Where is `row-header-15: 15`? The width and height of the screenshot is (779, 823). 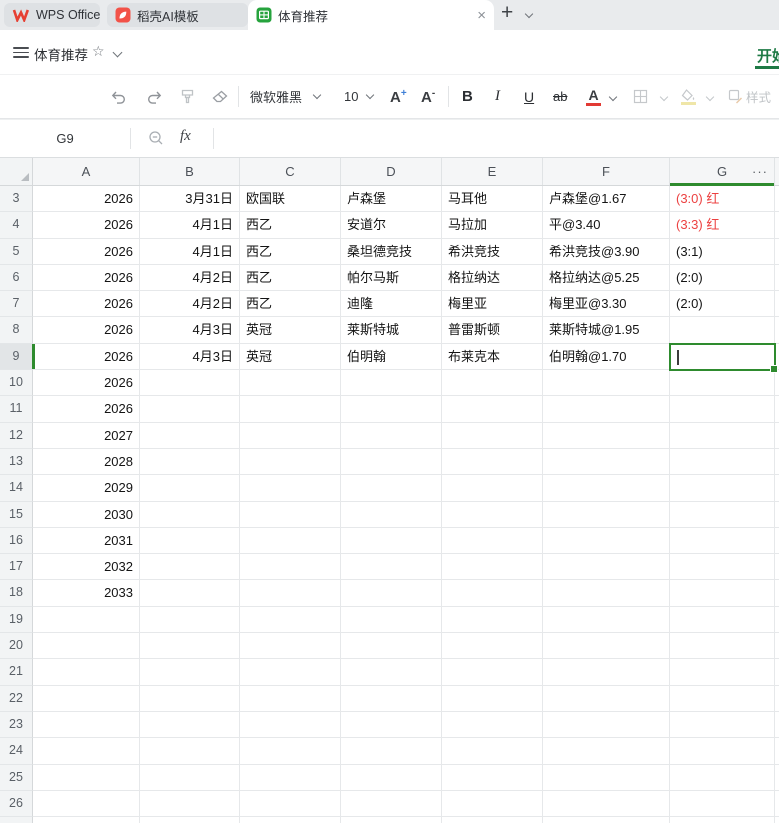 row-header-15: 15 is located at coordinates (16, 514).